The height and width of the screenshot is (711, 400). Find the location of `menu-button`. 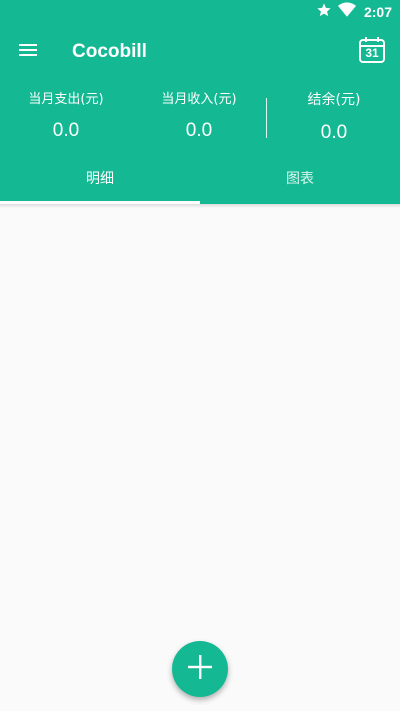

menu-button is located at coordinates (28, 52).